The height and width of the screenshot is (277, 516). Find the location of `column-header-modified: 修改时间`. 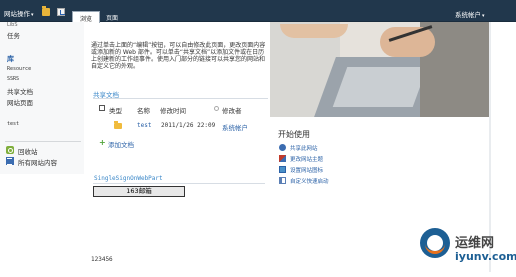

column-header-modified: 修改时间 is located at coordinates (173, 110).